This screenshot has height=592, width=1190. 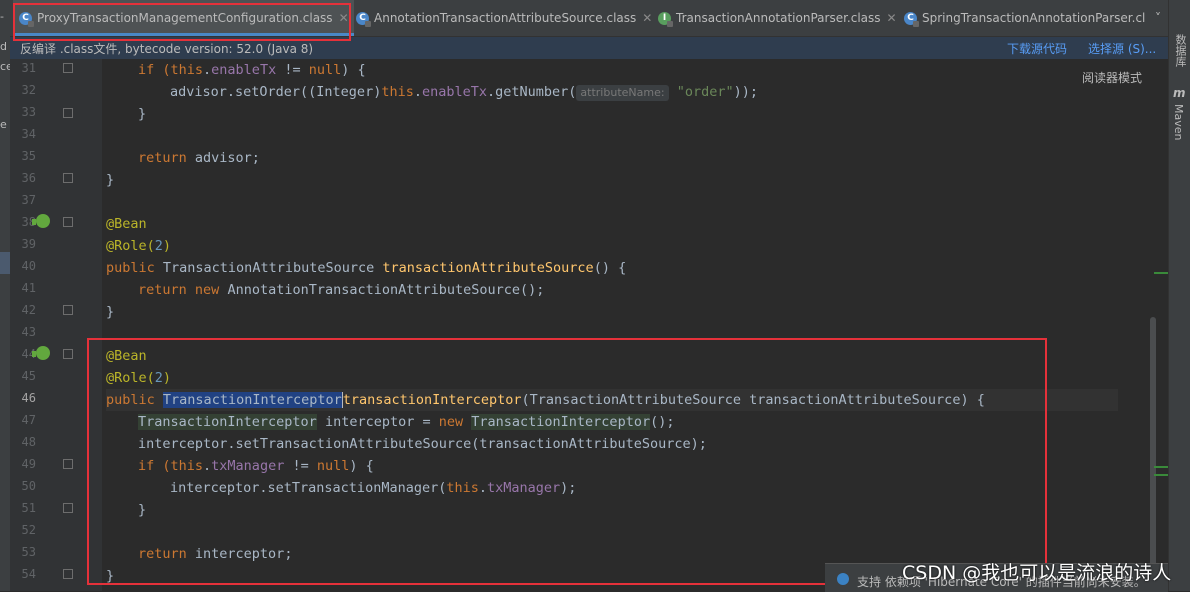 I want to click on code-line-38: @Bean, so click(x=126, y=224).